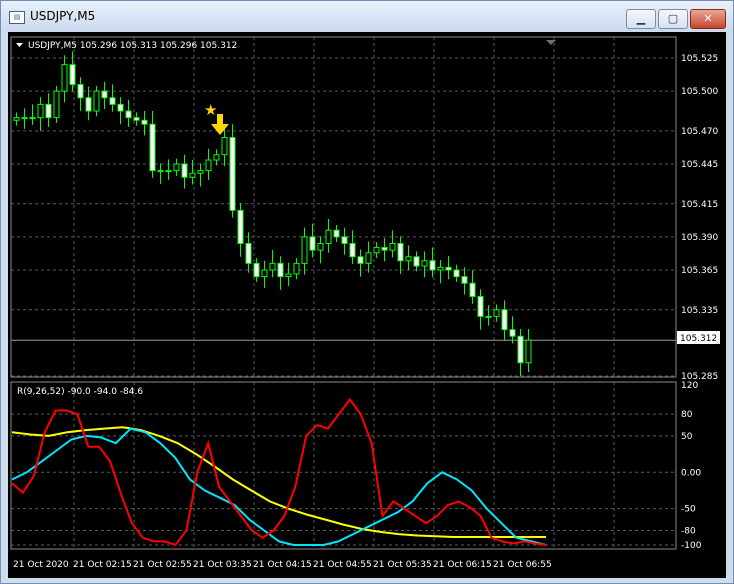  Describe the element at coordinates (102, 565) in the screenshot. I see `time-axis-label: 21 Oct 02:15` at that location.